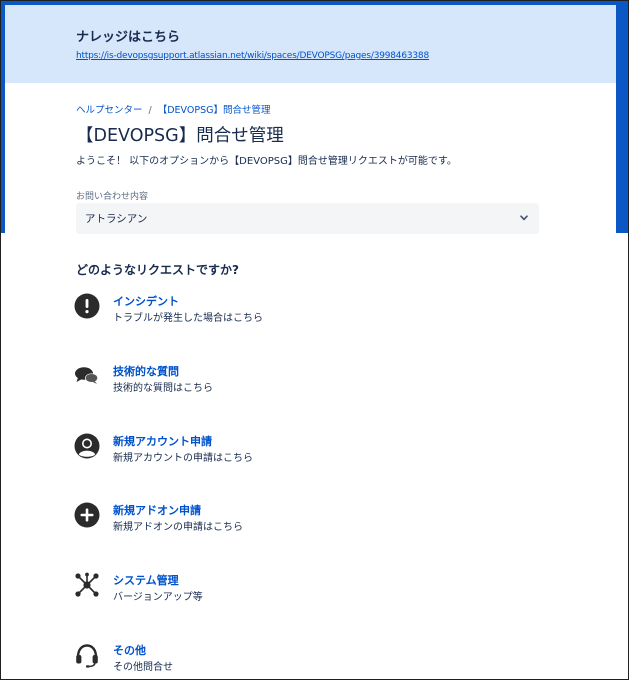 The width and height of the screenshot is (629, 680). Describe the element at coordinates (163, 388) in the screenshot. I see `request-type-description: 技術的な質問はこちら` at that location.